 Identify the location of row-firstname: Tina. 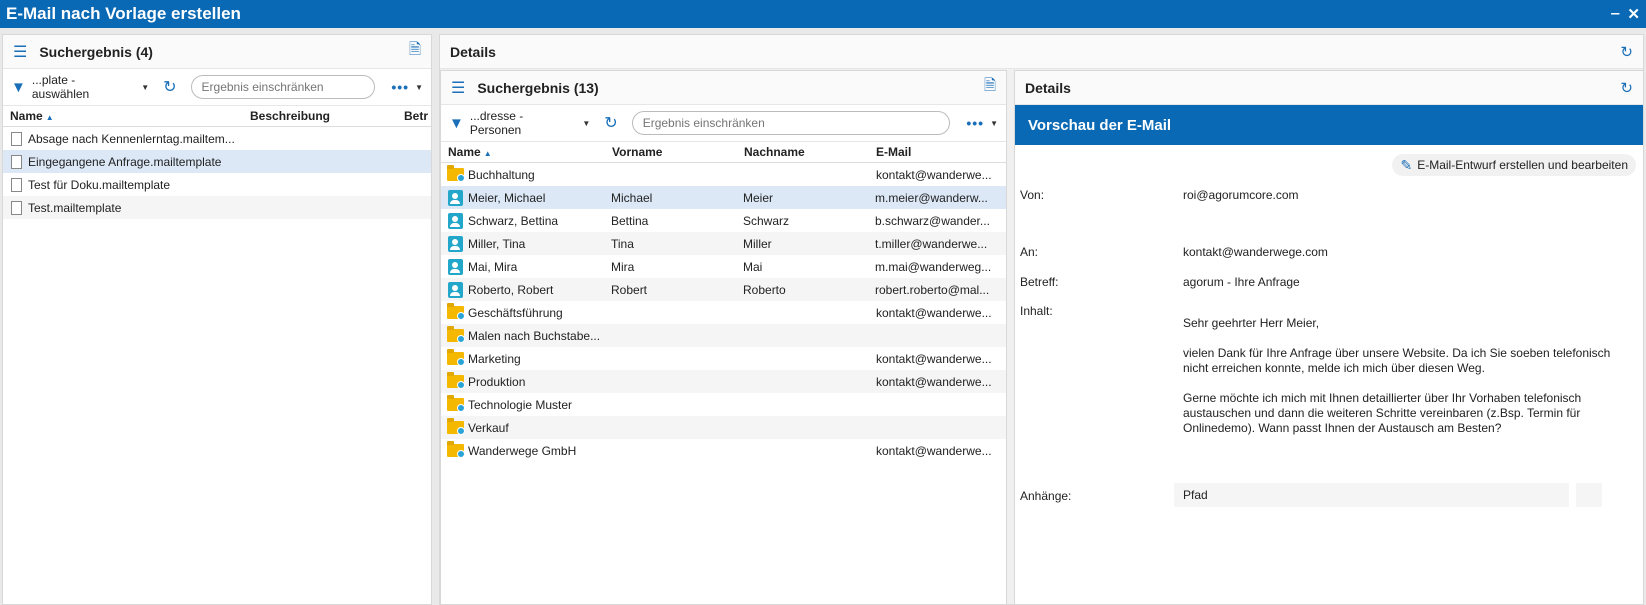
(622, 243).